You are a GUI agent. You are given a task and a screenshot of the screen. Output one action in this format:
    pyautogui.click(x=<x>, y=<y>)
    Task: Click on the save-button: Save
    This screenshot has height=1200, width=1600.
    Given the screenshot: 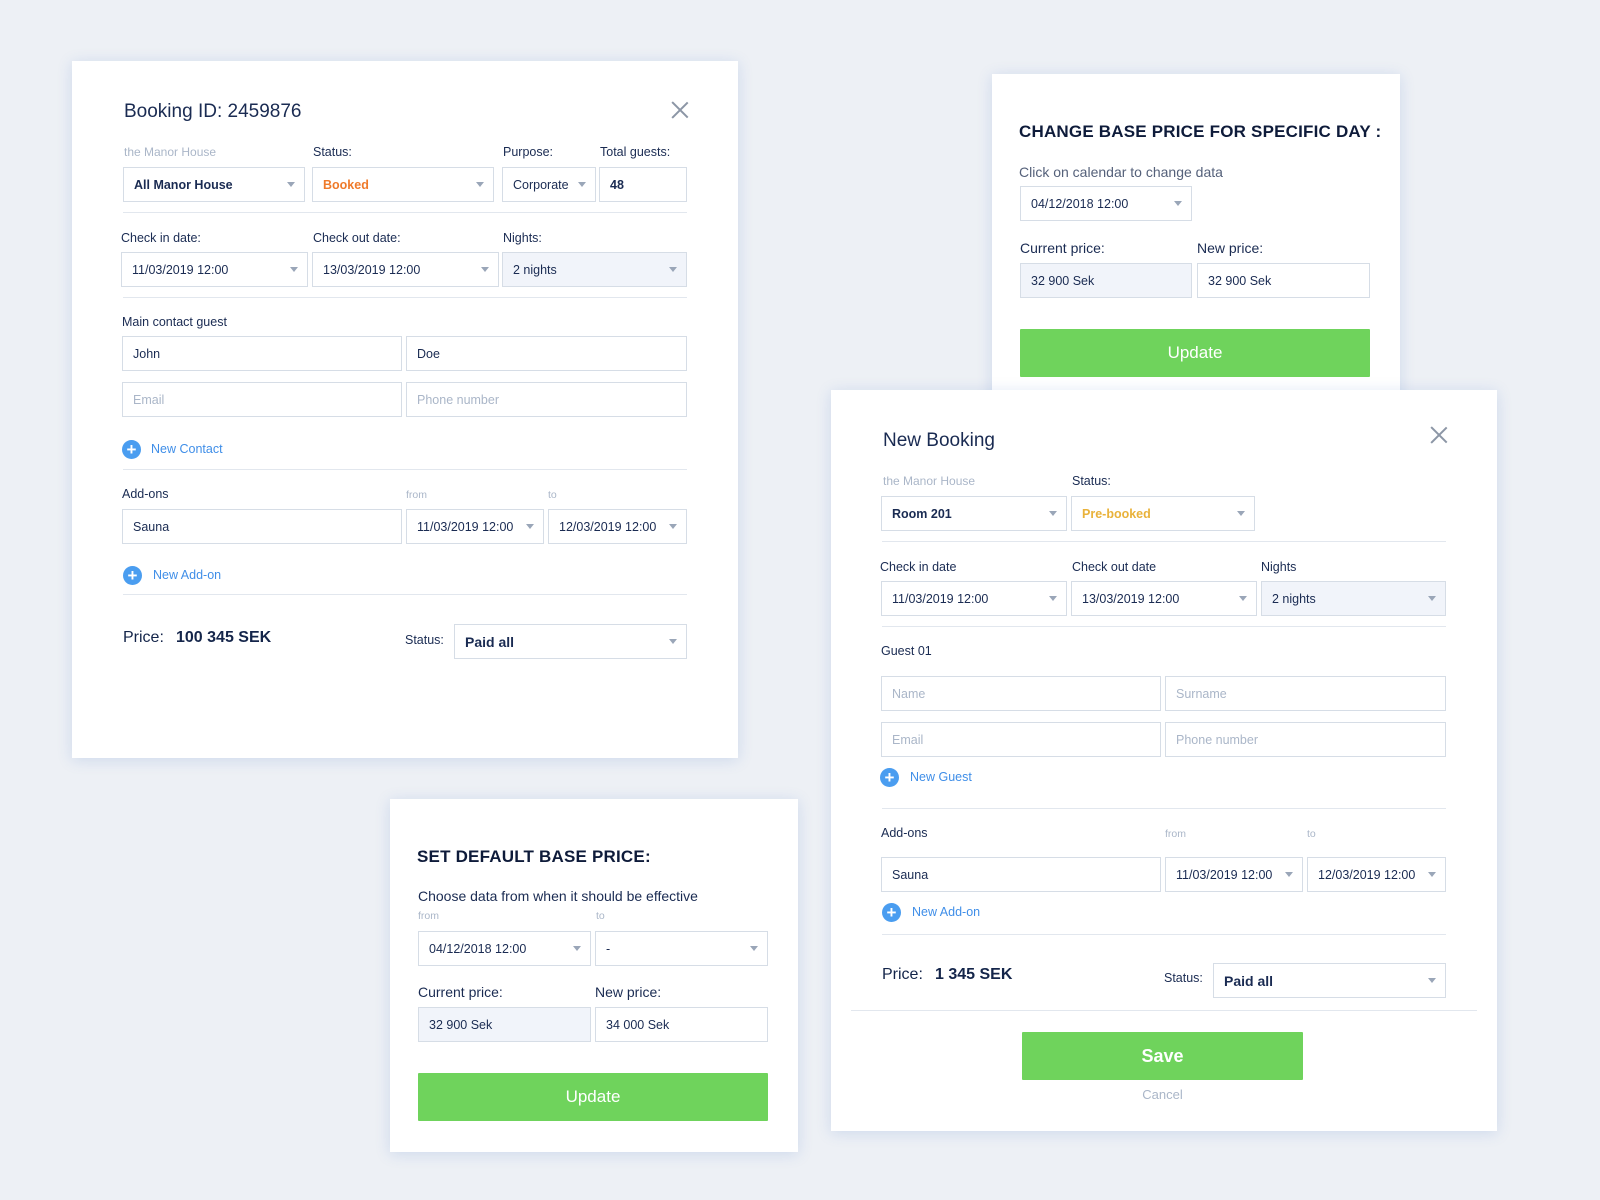 What is the action you would take?
    pyautogui.click(x=1162, y=1056)
    